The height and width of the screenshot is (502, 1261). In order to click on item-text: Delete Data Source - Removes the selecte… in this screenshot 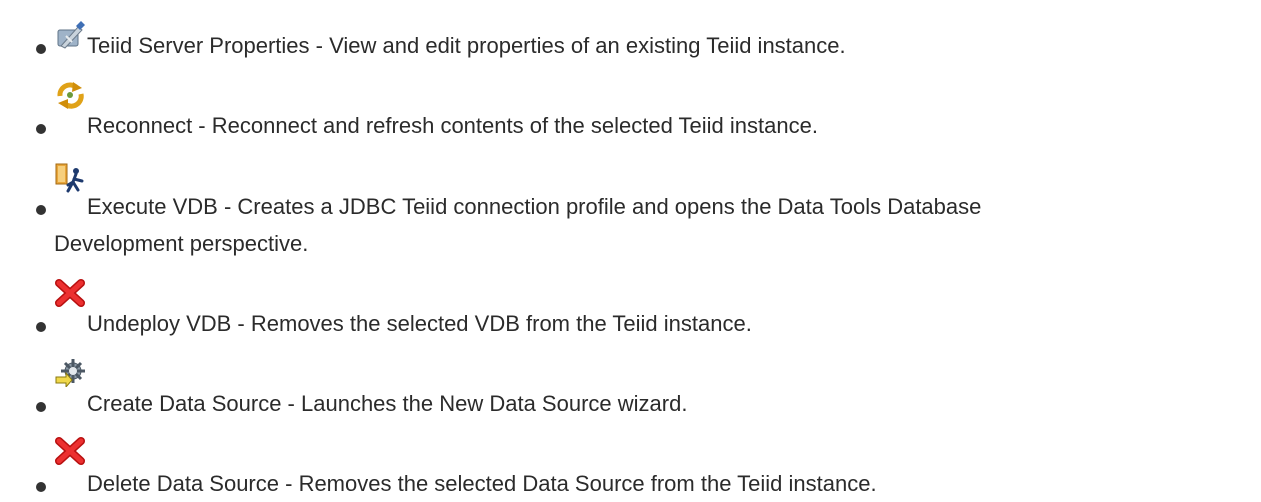, I will do `click(482, 483)`.